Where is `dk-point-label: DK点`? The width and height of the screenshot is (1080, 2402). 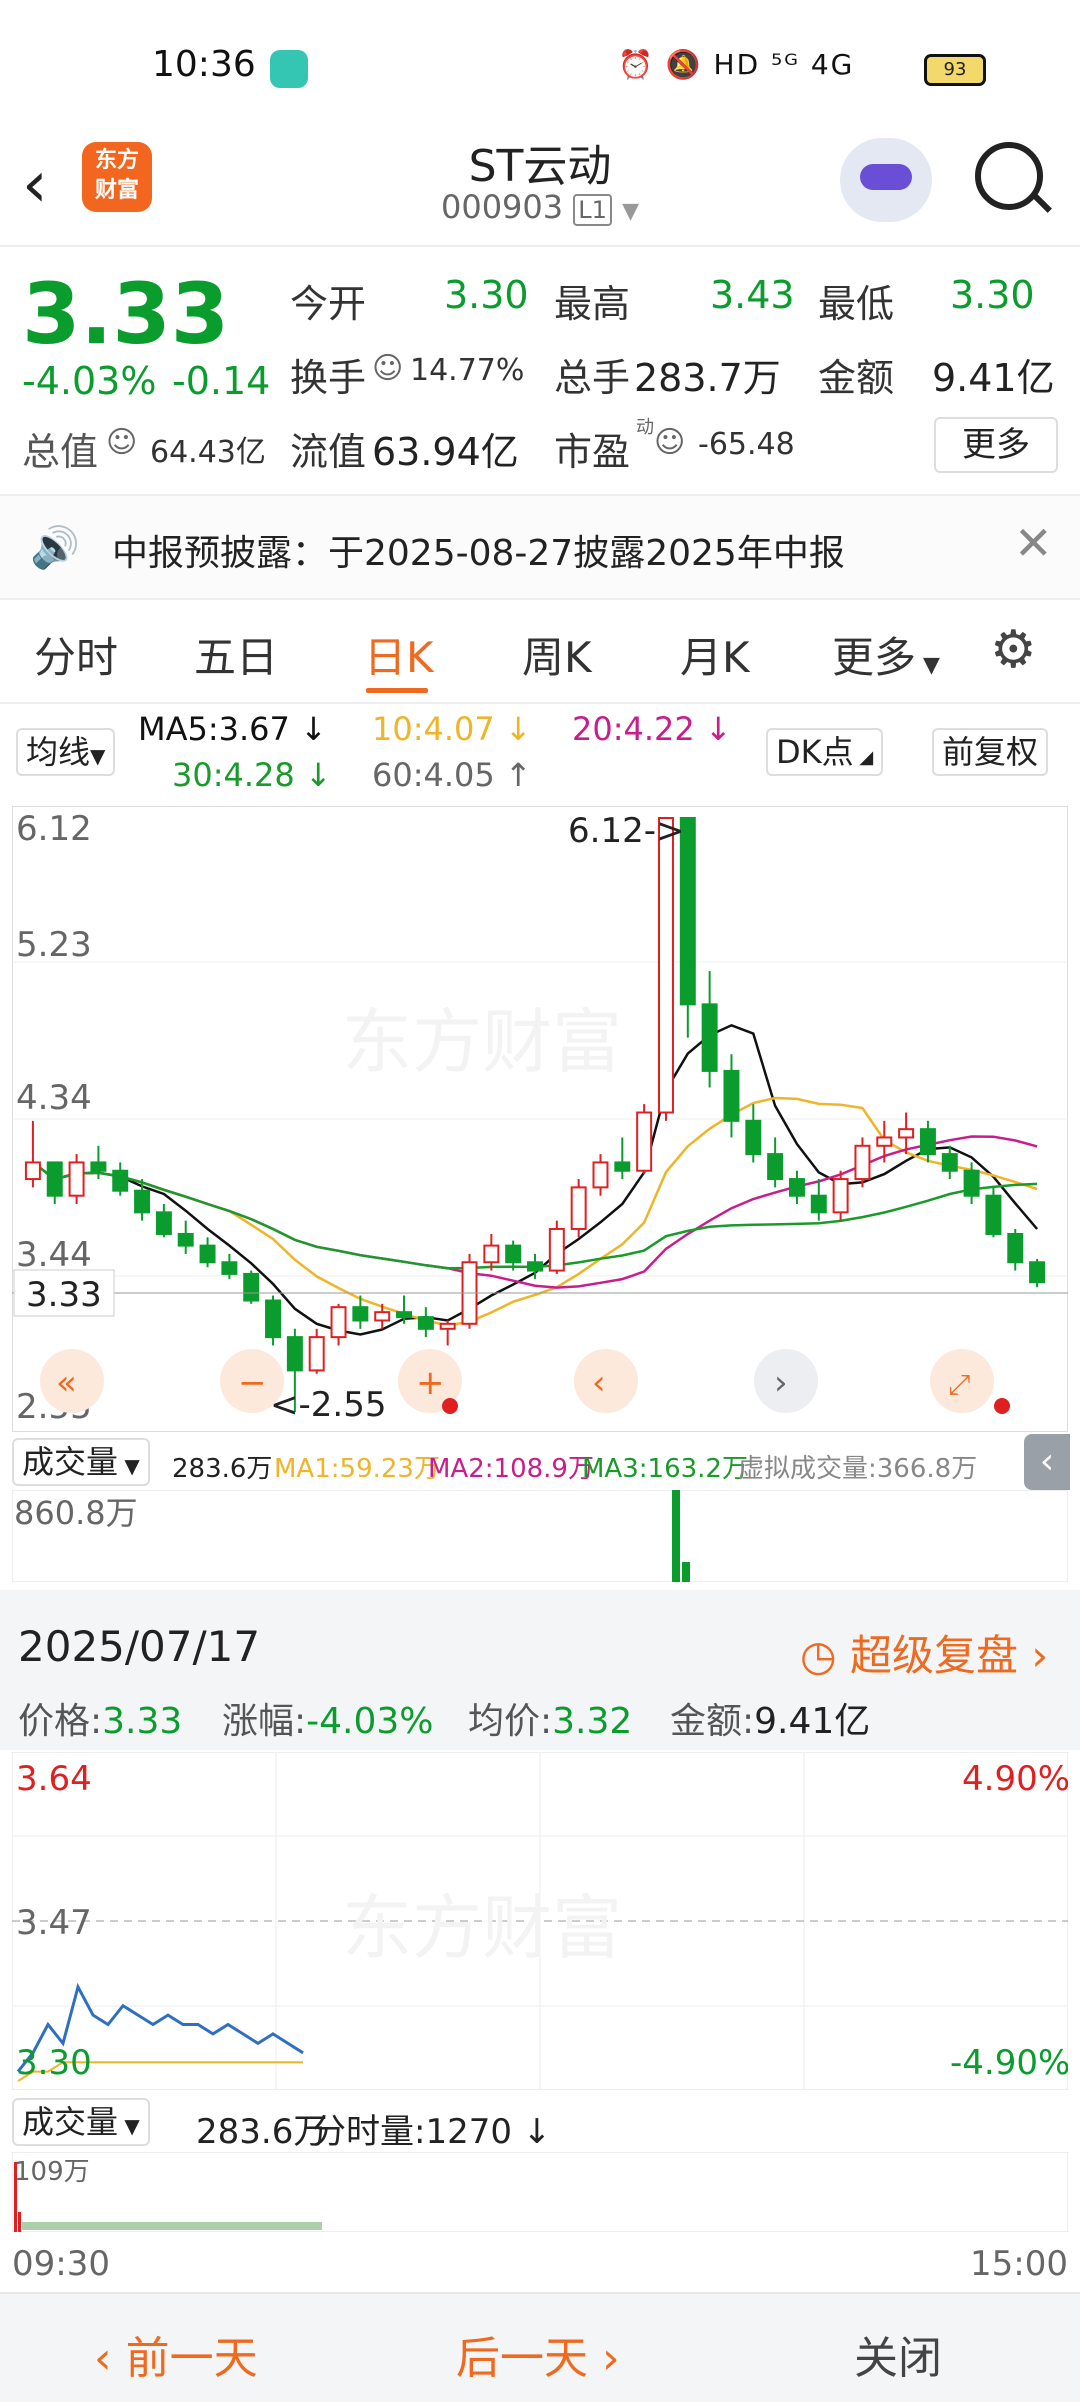 dk-point-label: DK点 is located at coordinates (815, 752).